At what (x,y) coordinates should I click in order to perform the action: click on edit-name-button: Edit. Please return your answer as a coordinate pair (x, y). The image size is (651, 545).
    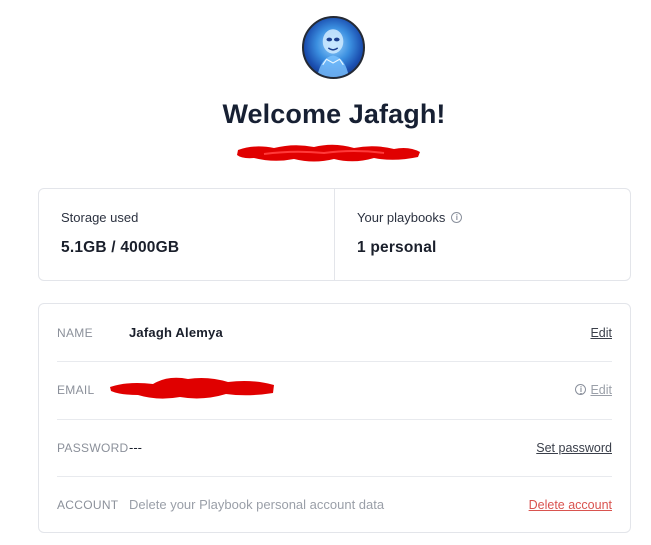
    Looking at the image, I should click on (601, 333).